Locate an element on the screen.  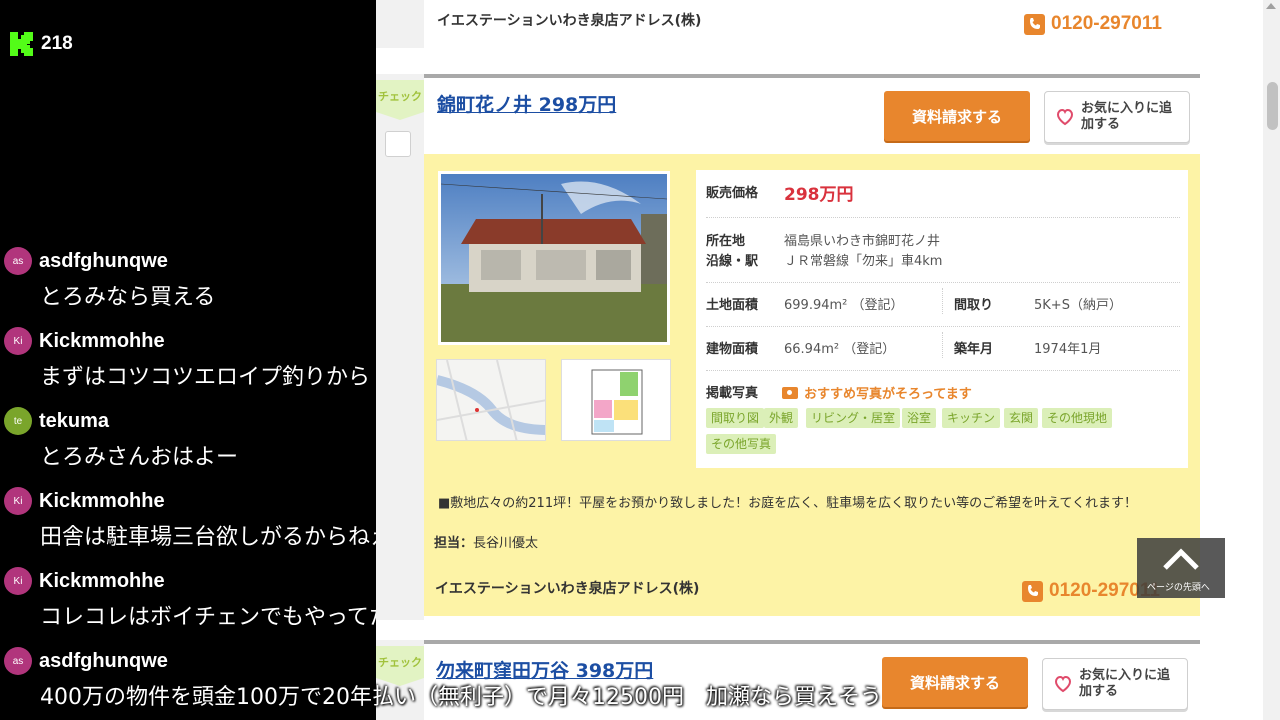
photo-tag: その他現地 is located at coordinates (1077, 418).